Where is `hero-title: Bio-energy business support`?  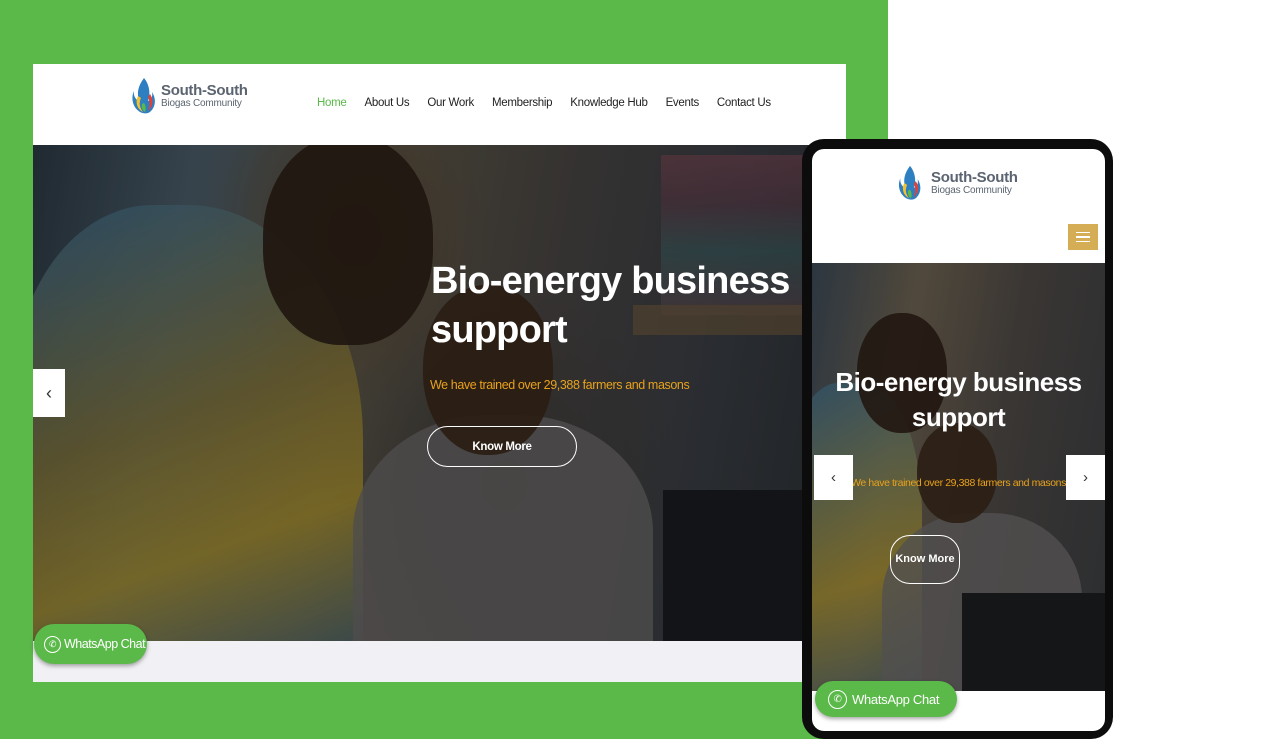 hero-title: Bio-energy business support is located at coordinates (610, 305).